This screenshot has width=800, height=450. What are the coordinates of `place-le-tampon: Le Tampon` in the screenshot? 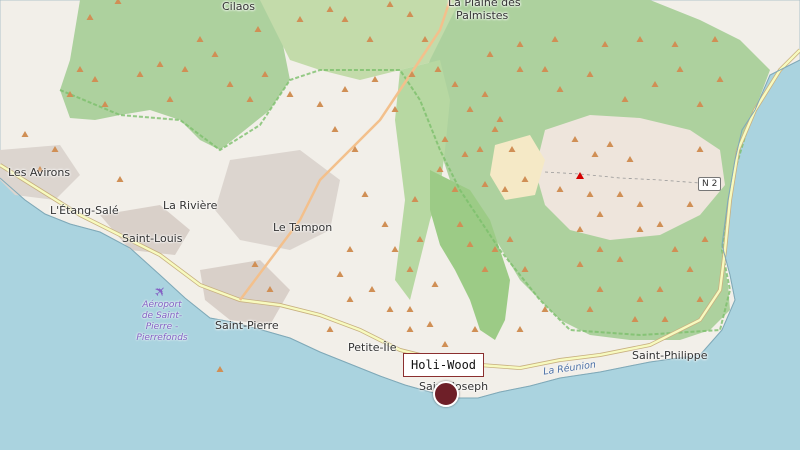 It's located at (303, 227).